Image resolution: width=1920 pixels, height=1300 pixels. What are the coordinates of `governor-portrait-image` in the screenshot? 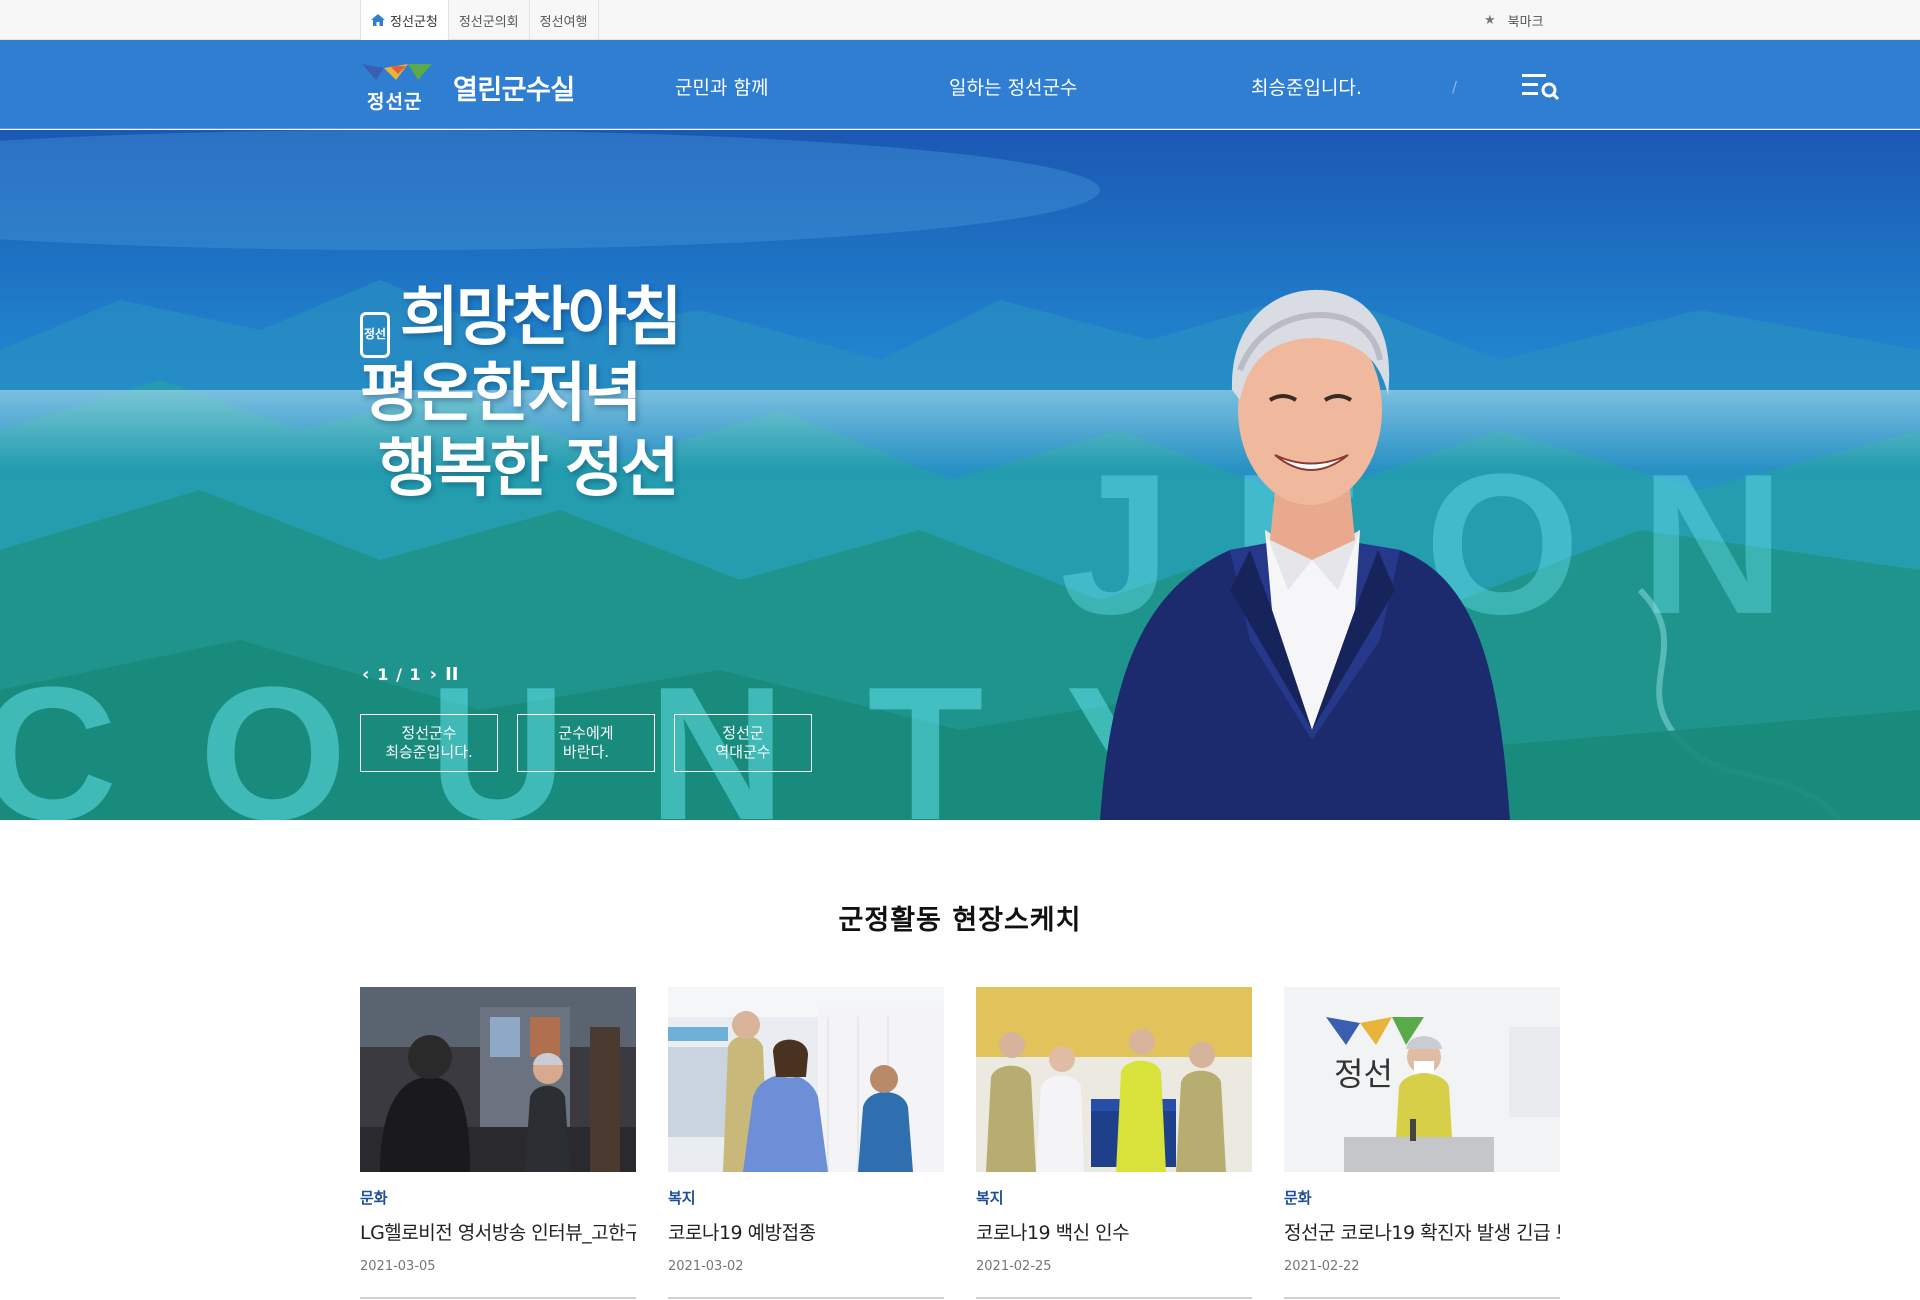 It's located at (1305, 554).